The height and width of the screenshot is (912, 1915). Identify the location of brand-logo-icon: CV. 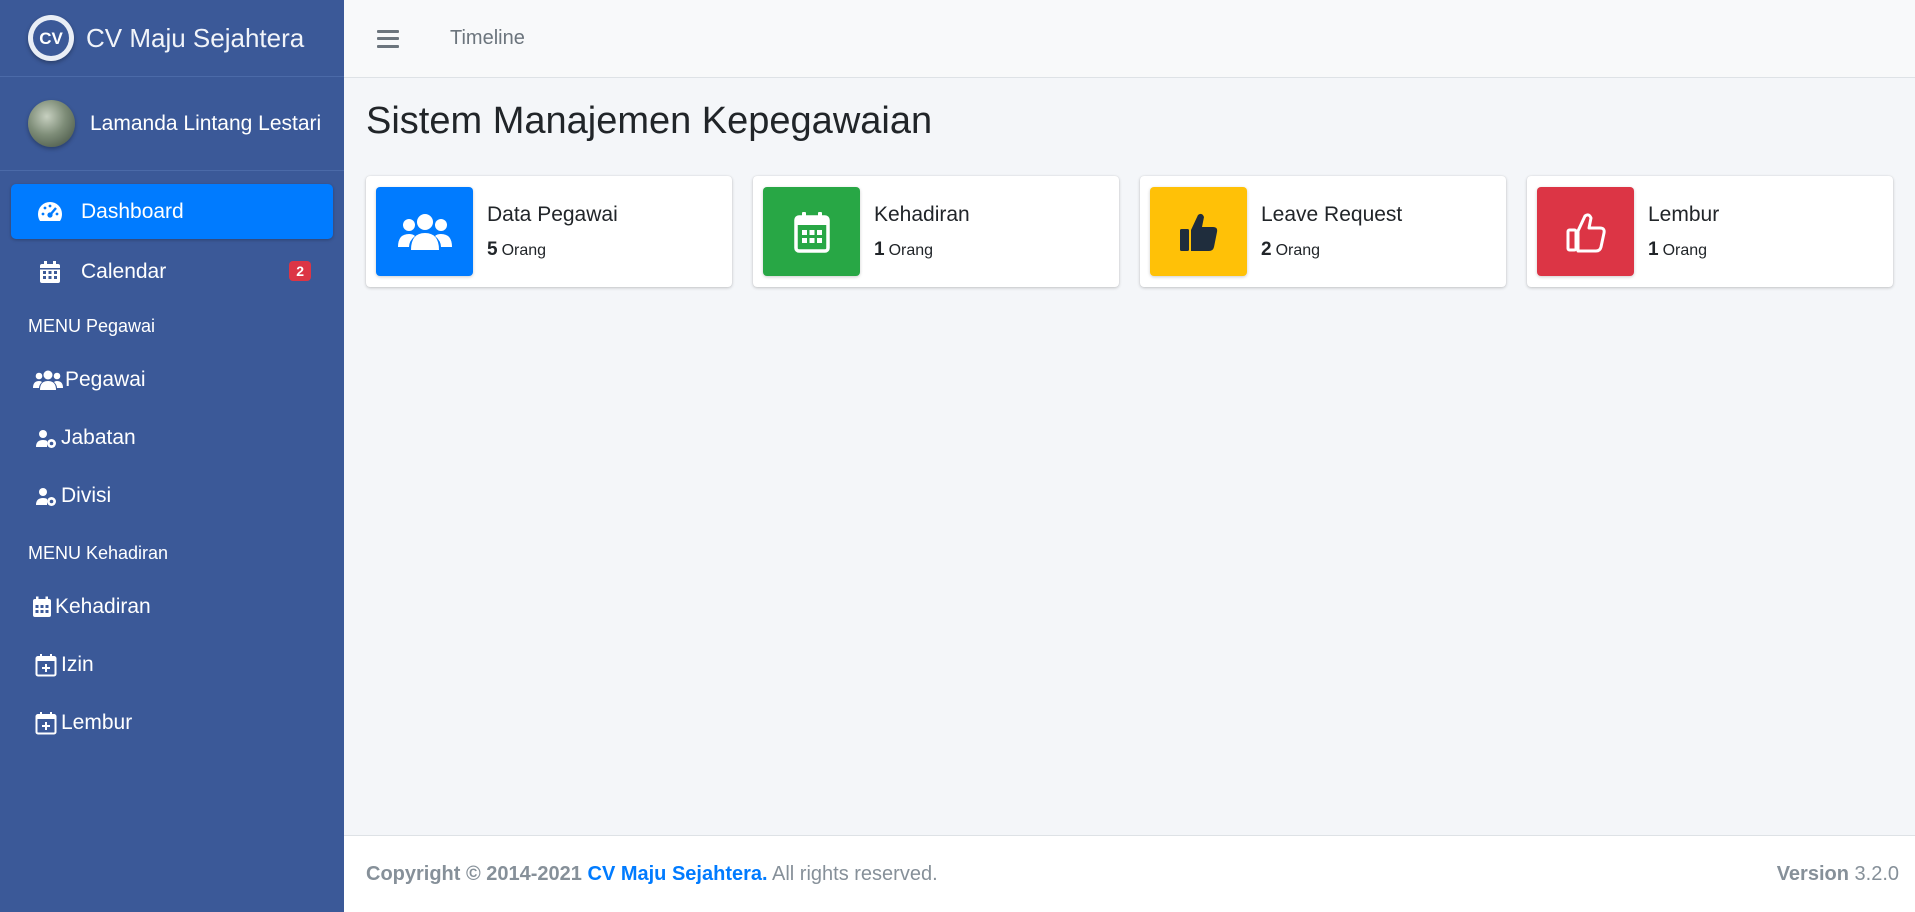
(51, 38).